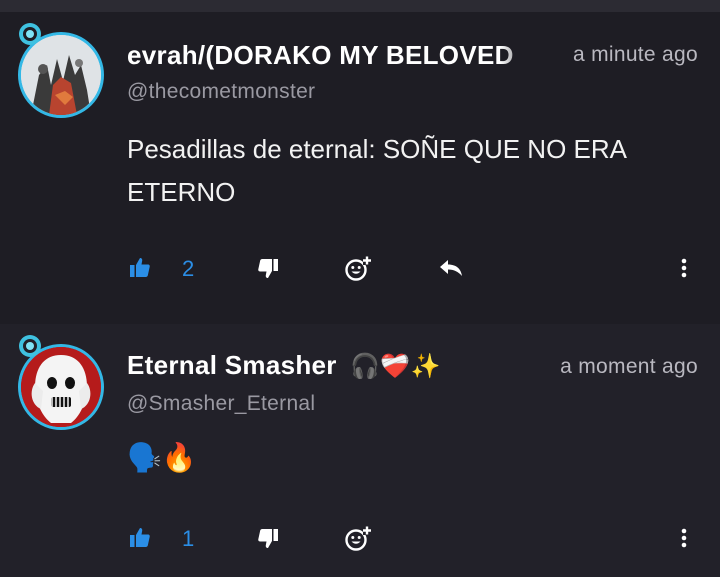  What do you see at coordinates (520, 54) in the screenshot?
I see `name-overflow-fade` at bounding box center [520, 54].